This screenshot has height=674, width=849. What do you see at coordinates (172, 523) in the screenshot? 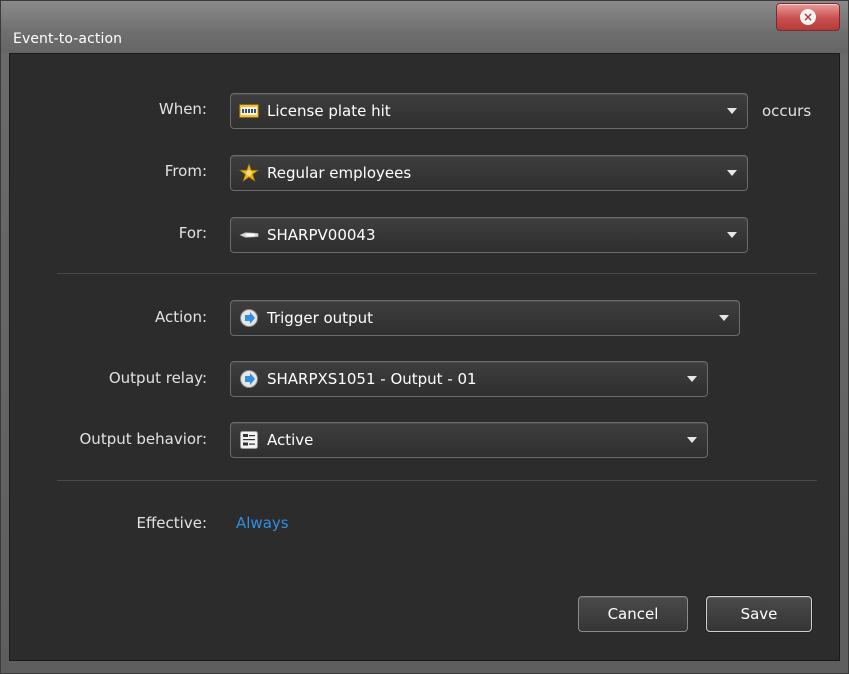
I see `effective-label: Effective:` at bounding box center [172, 523].